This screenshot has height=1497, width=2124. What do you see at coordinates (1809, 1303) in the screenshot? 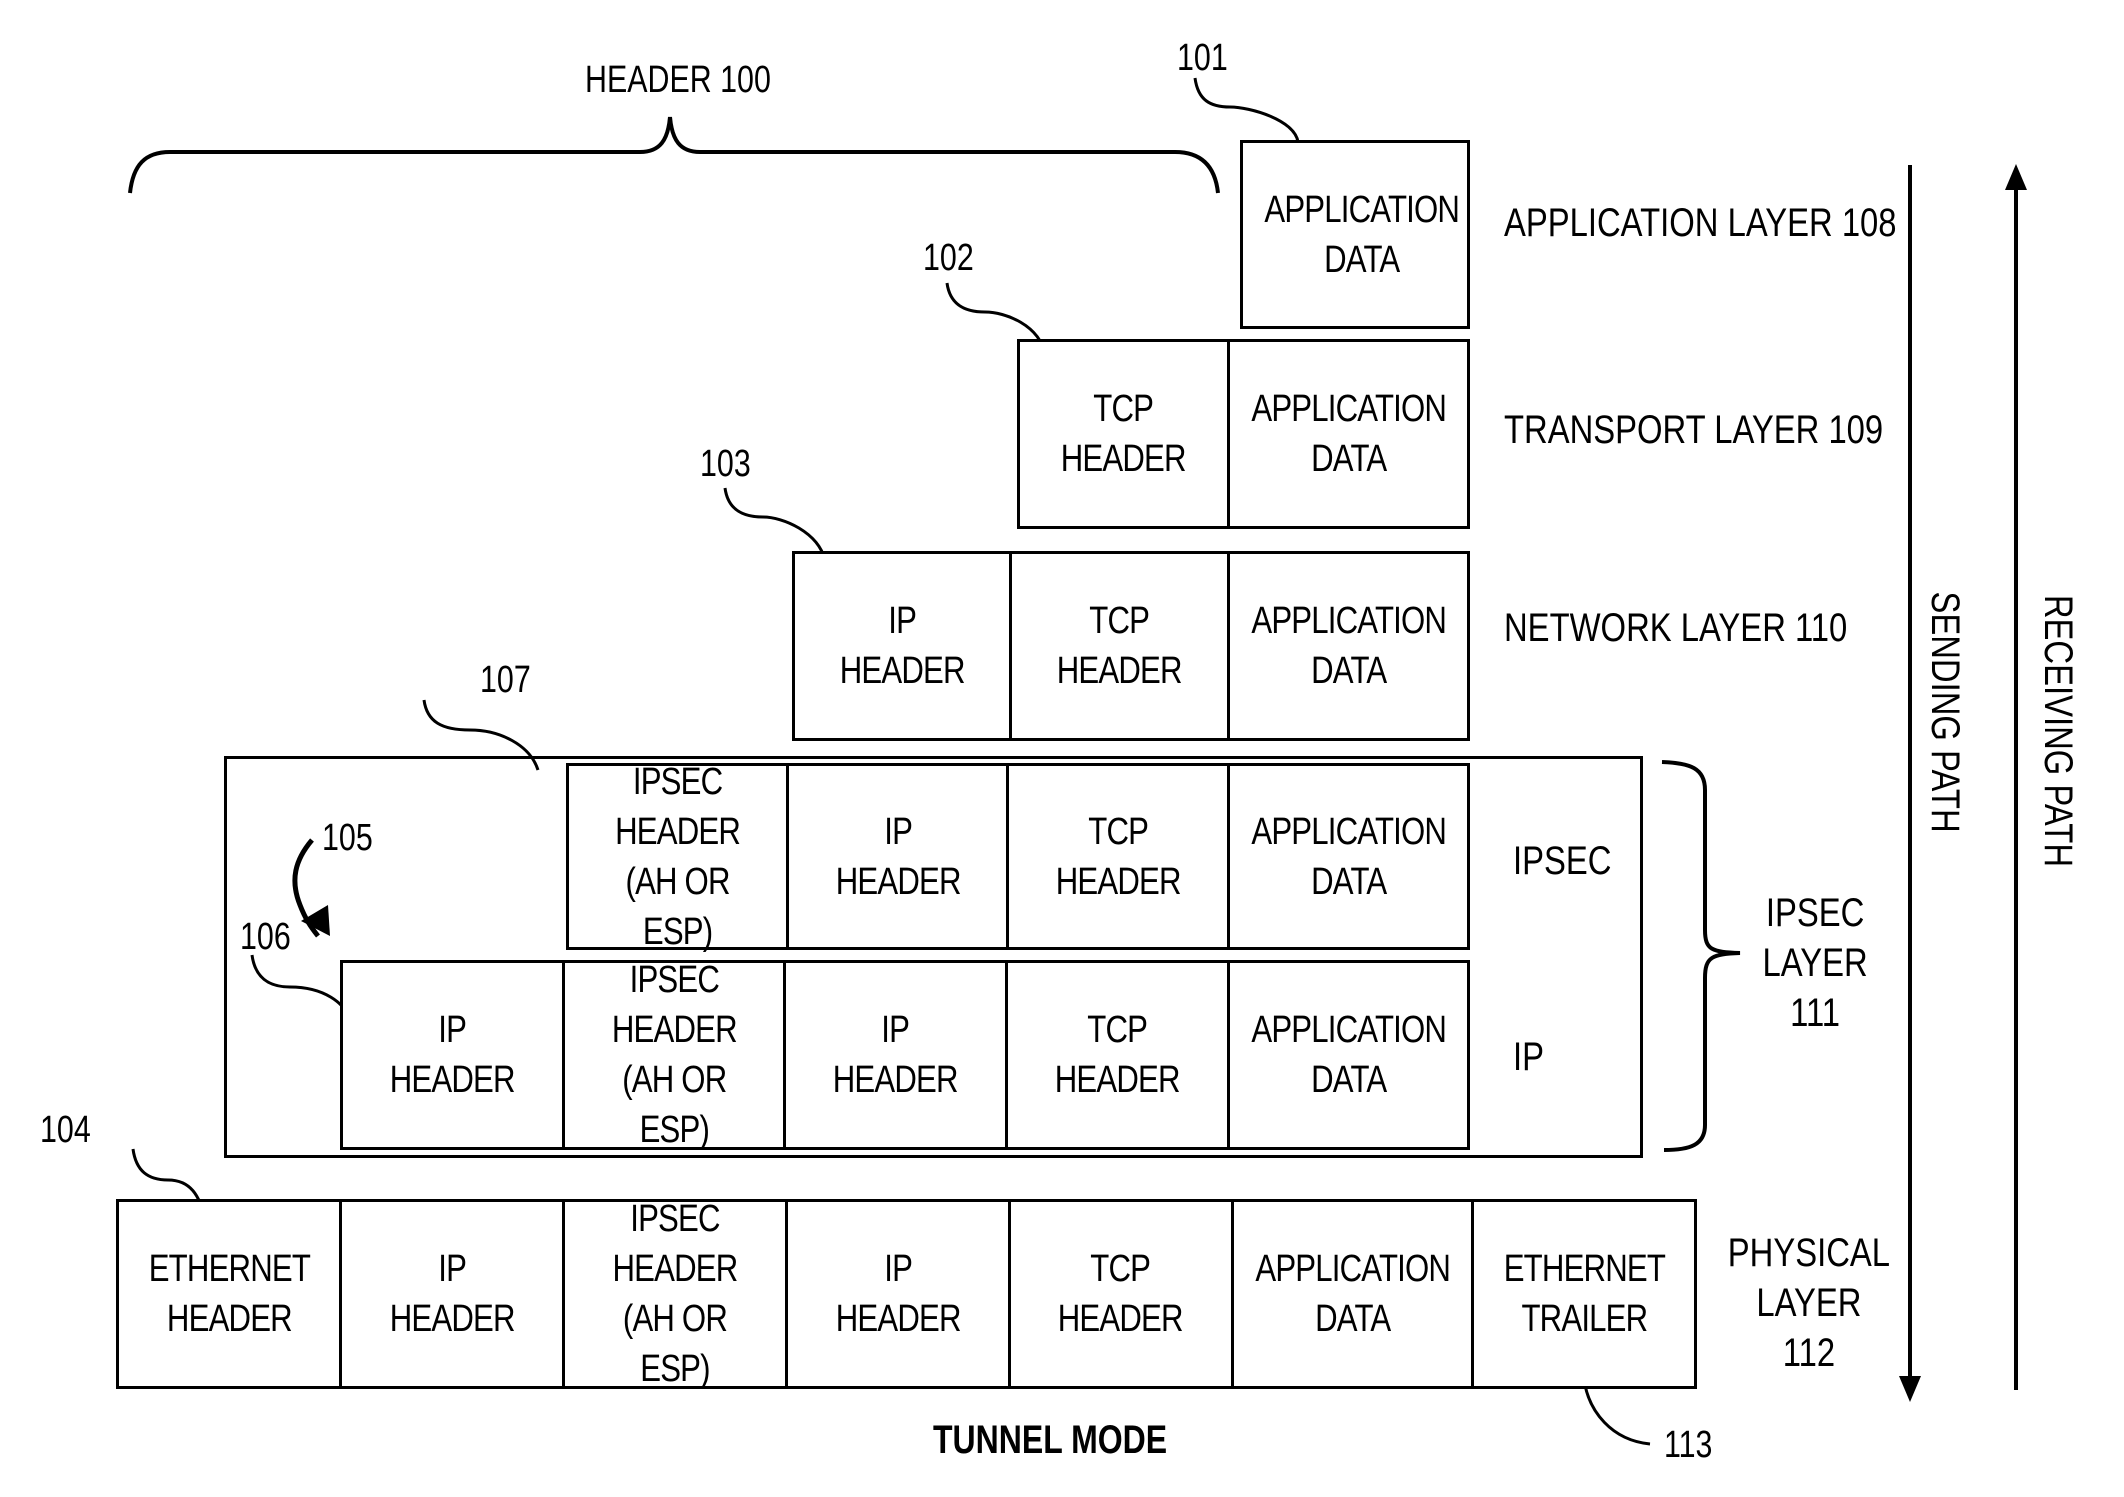
I see `physical-layer-label: PHYSICAL LAYER 112` at bounding box center [1809, 1303].